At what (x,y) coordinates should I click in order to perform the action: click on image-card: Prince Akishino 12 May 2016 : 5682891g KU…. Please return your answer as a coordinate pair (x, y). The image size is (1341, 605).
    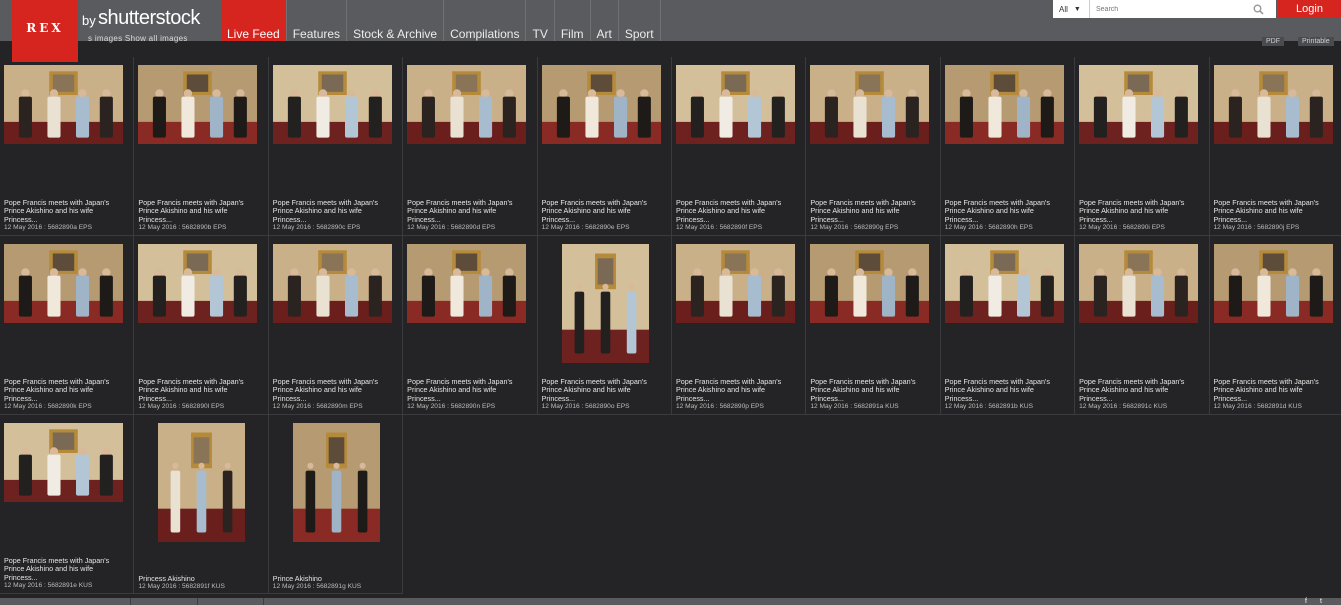
    Looking at the image, I should click on (336, 504).